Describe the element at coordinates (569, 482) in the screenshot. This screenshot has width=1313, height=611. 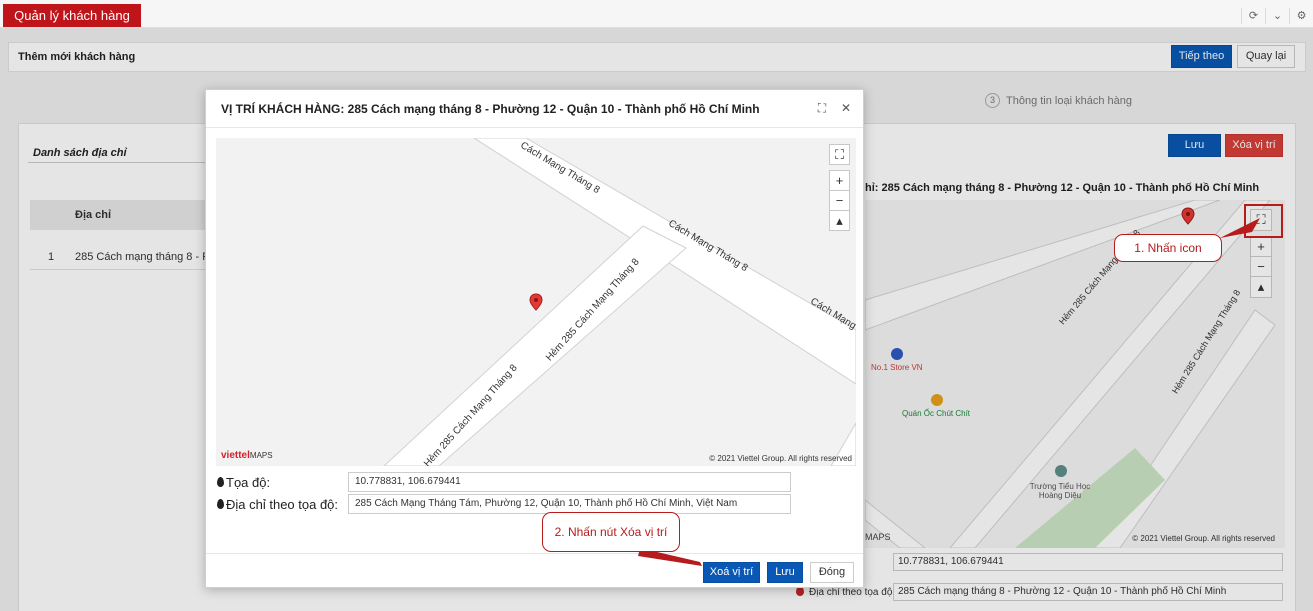
I see `coords-input: 10.778831, 106.679441` at that location.